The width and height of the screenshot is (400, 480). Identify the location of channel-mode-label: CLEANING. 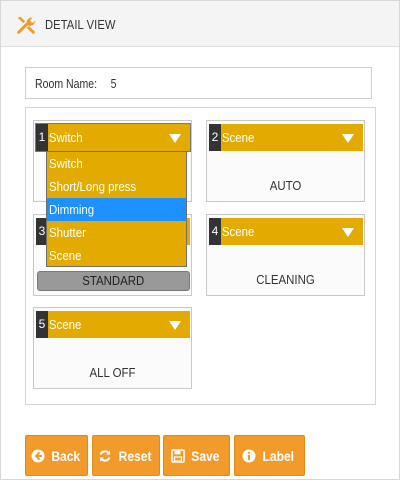
(285, 279).